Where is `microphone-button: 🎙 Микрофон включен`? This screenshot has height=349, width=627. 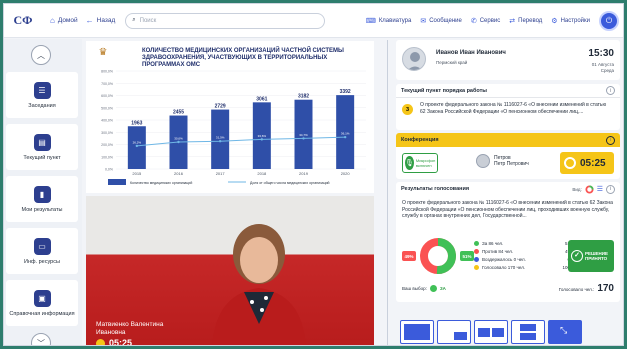 microphone-button: 🎙 Микрофон включен is located at coordinates (420, 163).